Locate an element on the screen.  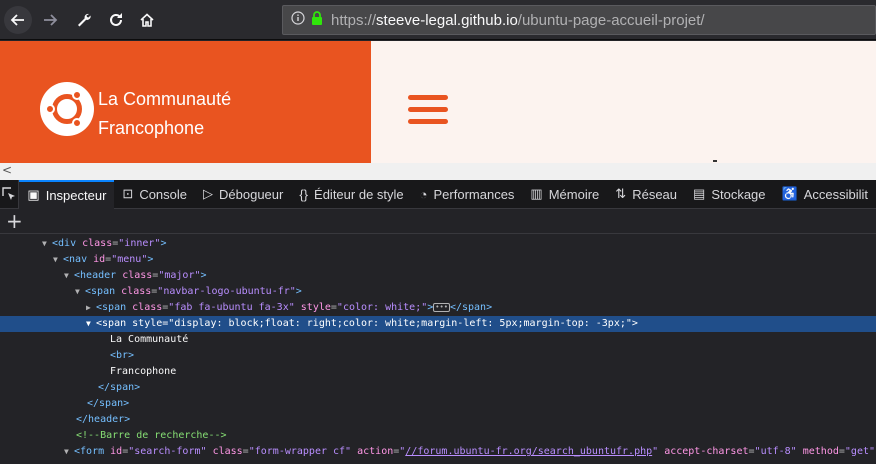
tree-node: <br> is located at coordinates (438, 356).